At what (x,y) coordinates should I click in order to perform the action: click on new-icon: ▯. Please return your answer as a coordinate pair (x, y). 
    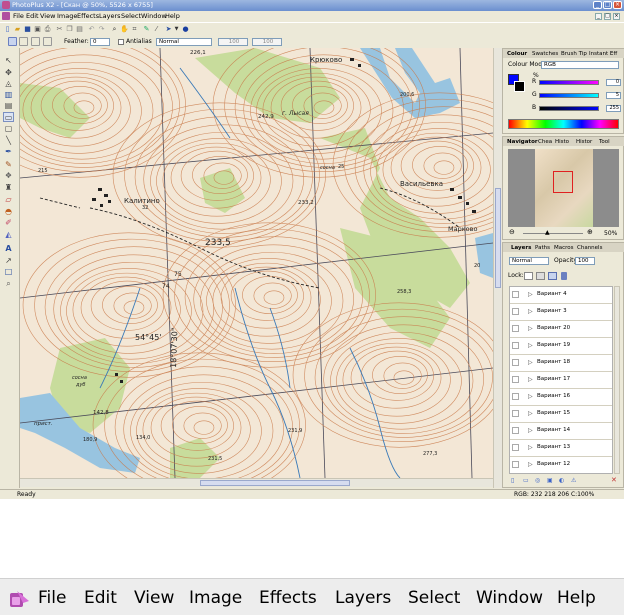
    Looking at the image, I should click on (7, 29).